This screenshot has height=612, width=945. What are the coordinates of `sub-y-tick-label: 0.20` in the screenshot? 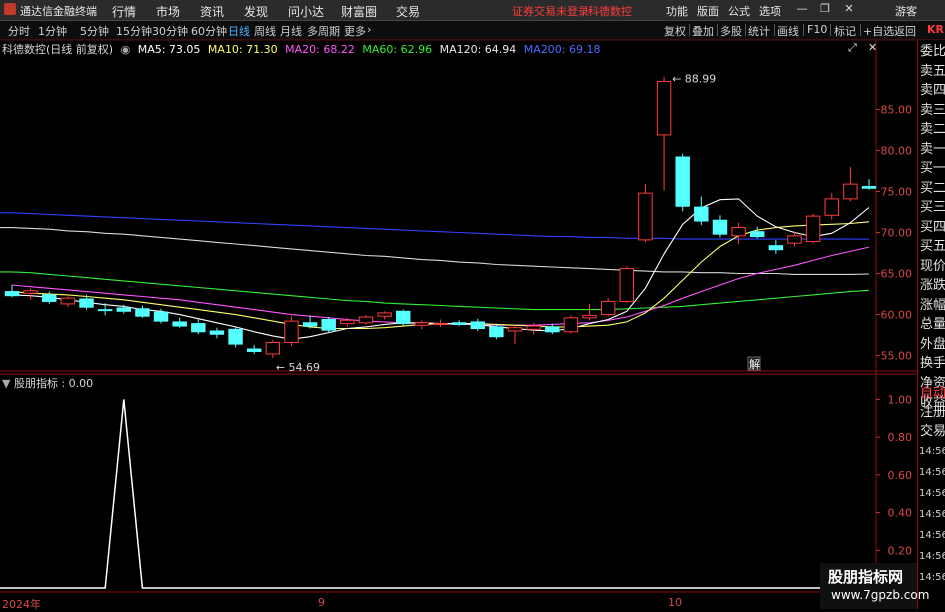 It's located at (900, 550).